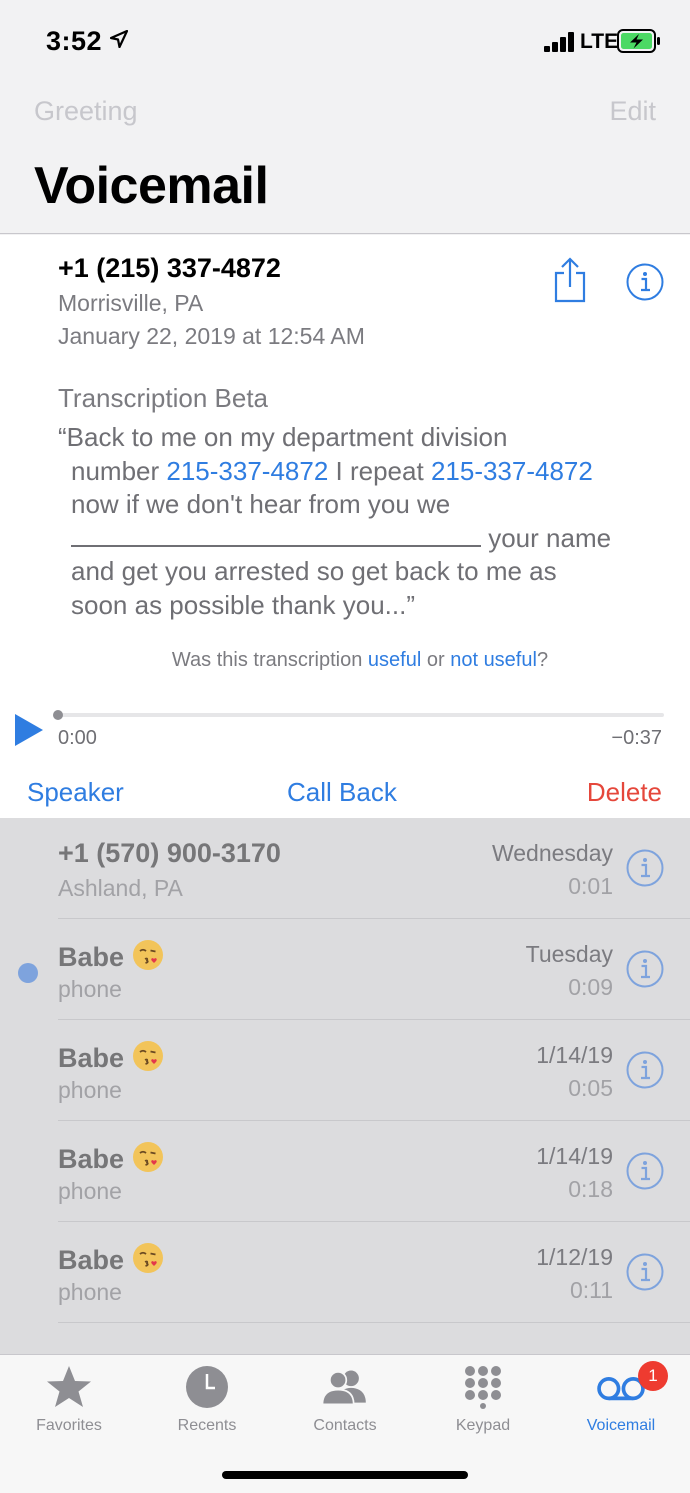 The height and width of the screenshot is (1493, 690). What do you see at coordinates (374, 1322) in the screenshot?
I see `row-separator` at bounding box center [374, 1322].